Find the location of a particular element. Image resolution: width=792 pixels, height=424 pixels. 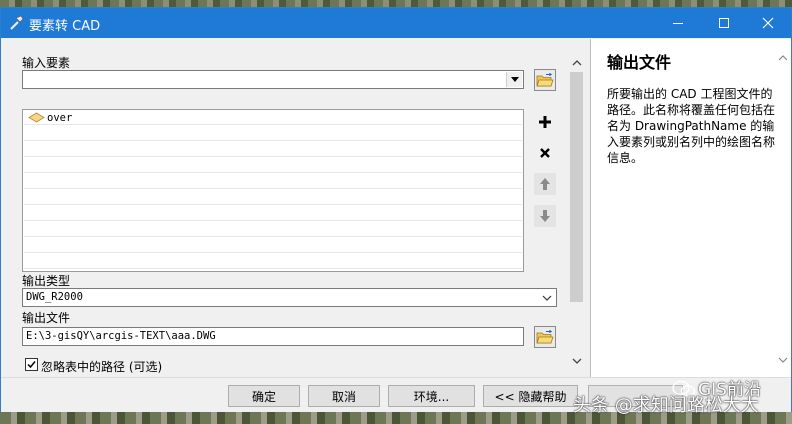

browse-output-button is located at coordinates (545, 337).